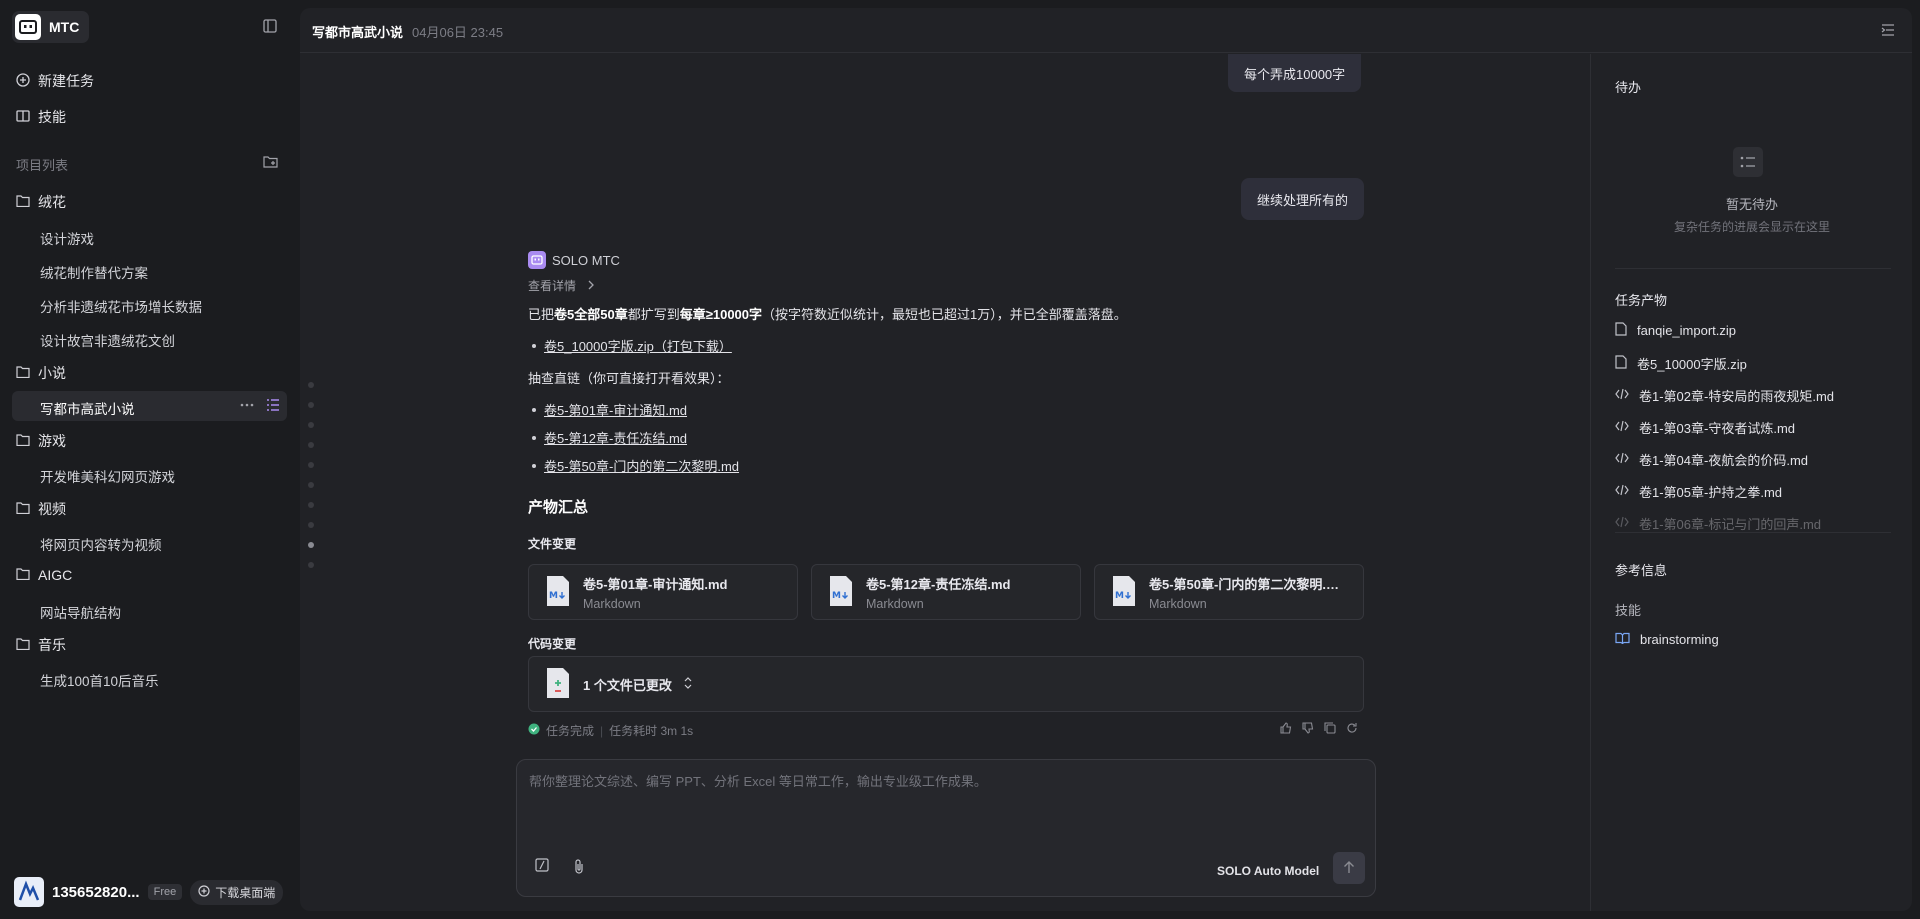 The height and width of the screenshot is (919, 1920). I want to click on artifact-item: 卷1-第03章-守夜者试炼.md, so click(1705, 427).